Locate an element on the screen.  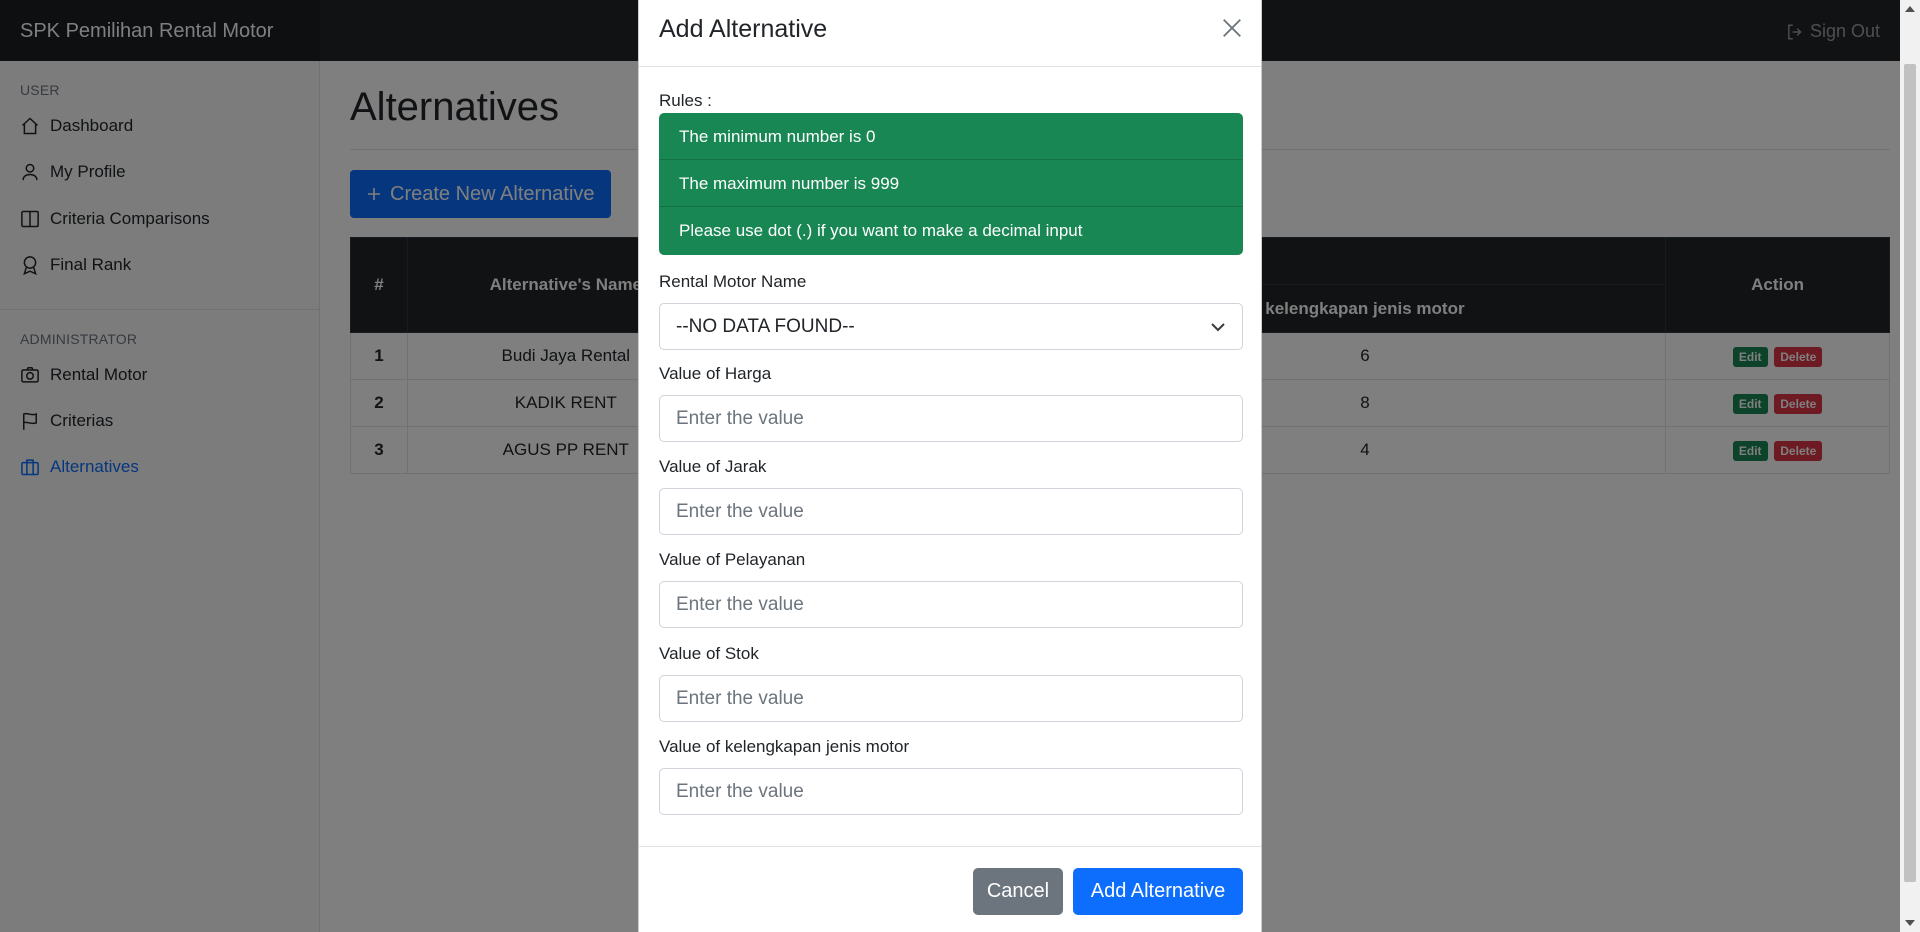
modal-footer: Cancel Add Alternative is located at coordinates (950, 889).